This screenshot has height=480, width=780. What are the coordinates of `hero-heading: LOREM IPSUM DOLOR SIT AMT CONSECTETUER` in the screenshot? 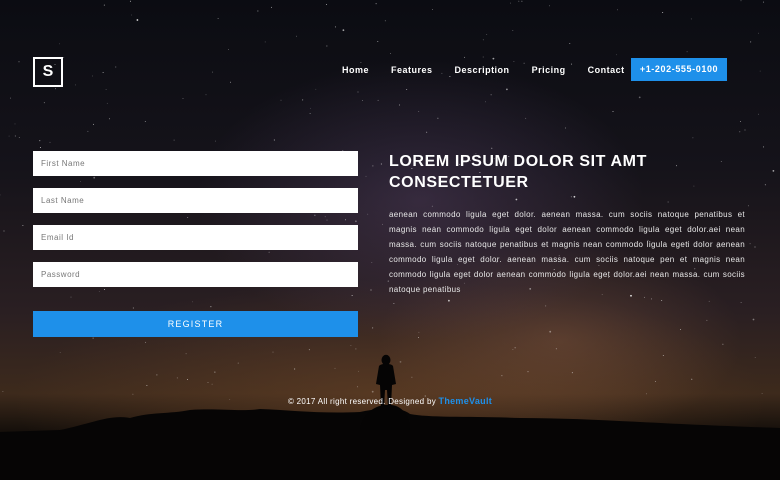 It's located at (518, 172).